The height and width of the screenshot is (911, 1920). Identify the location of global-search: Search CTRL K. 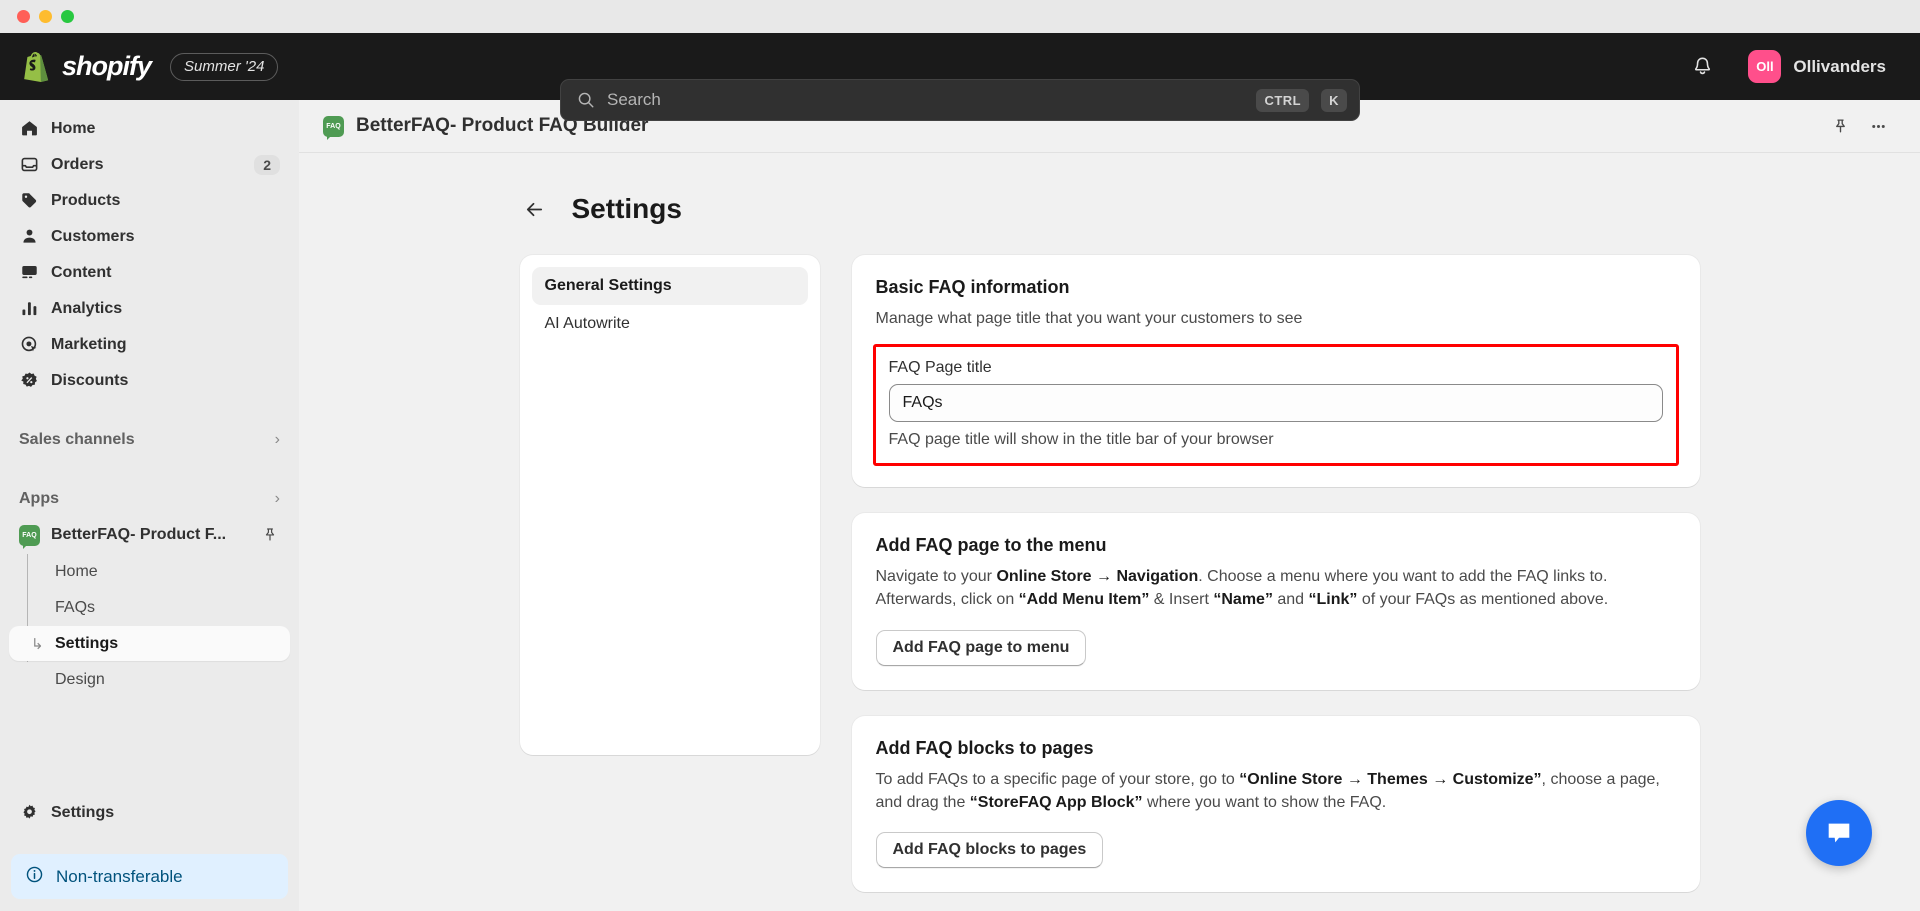
(960, 100).